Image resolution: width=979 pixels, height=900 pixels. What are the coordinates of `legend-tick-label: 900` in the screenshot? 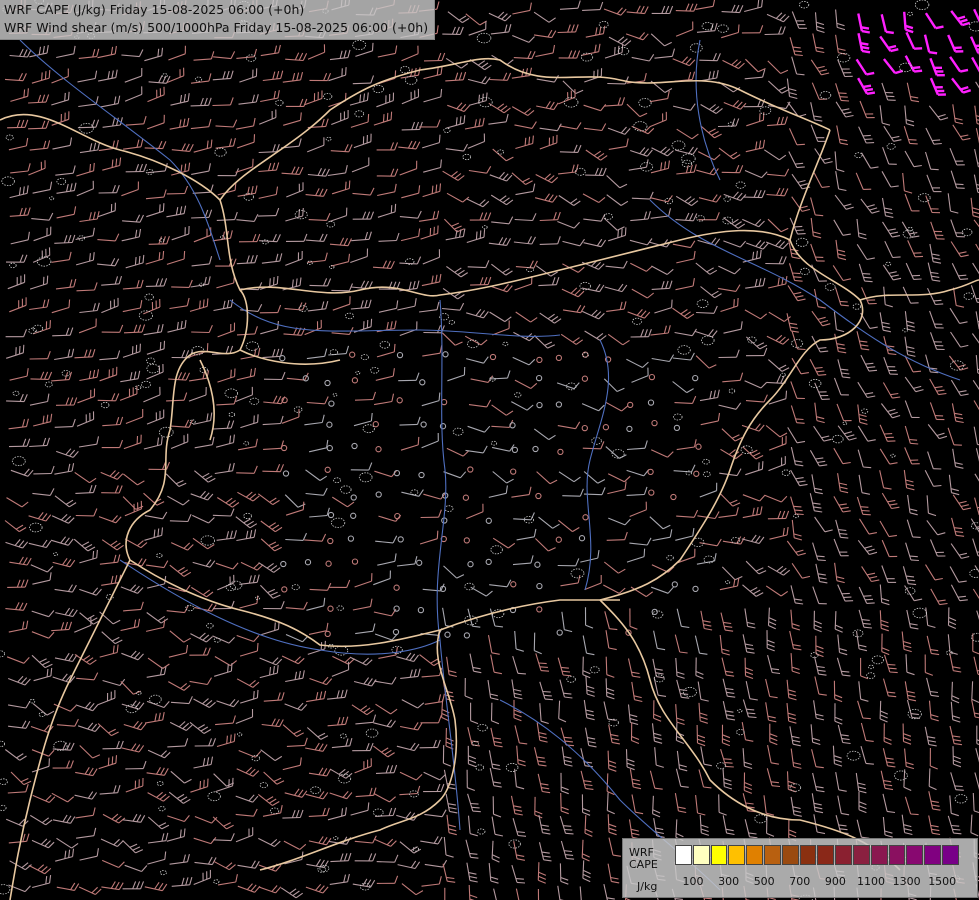 It's located at (835, 881).